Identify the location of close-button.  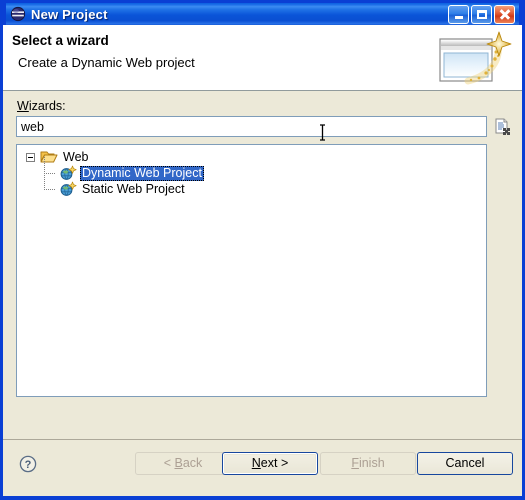
(504, 14).